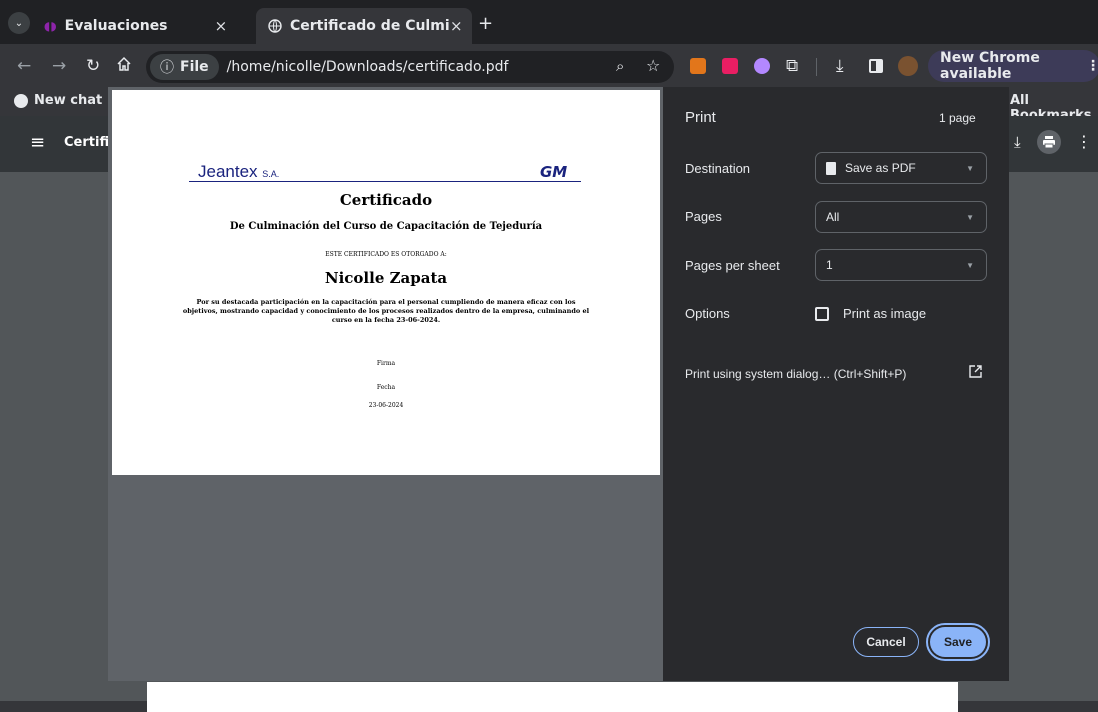  What do you see at coordinates (732, 265) in the screenshot?
I see `pages-per-sheet-label: Pages per sheet` at bounding box center [732, 265].